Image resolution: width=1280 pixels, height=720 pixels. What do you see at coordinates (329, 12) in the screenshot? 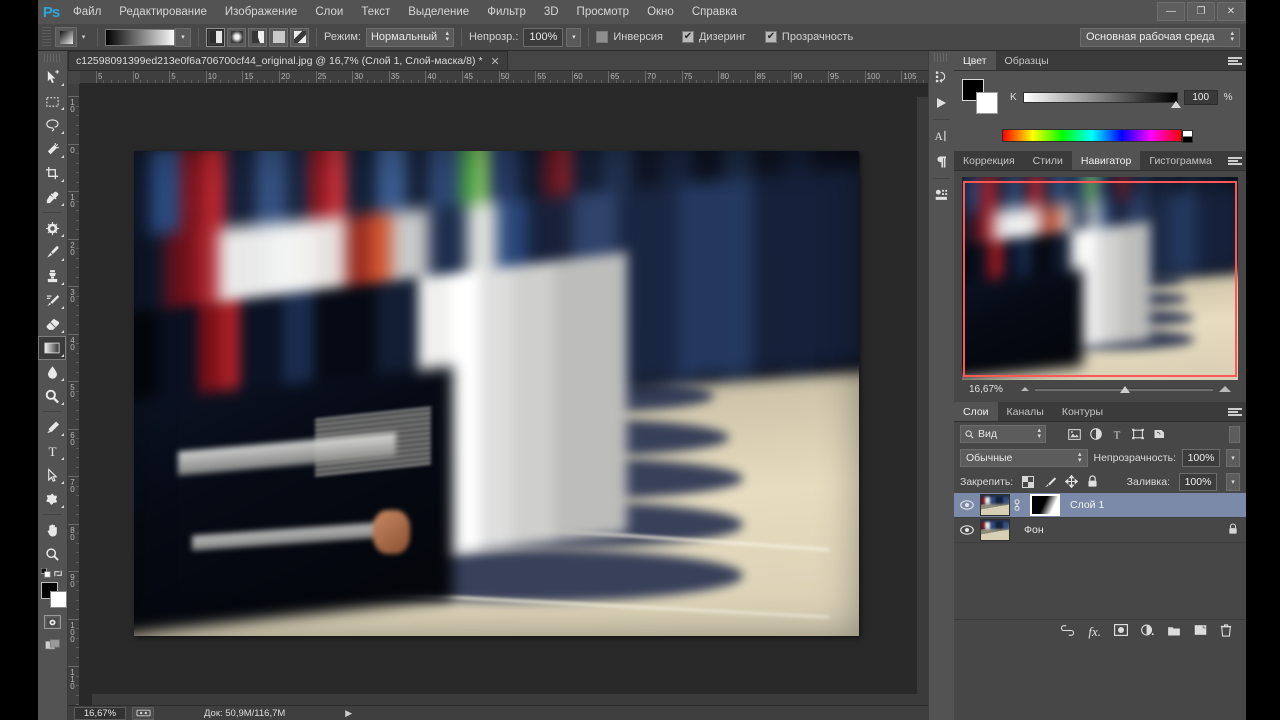
I see `menu-layers: Слои` at bounding box center [329, 12].